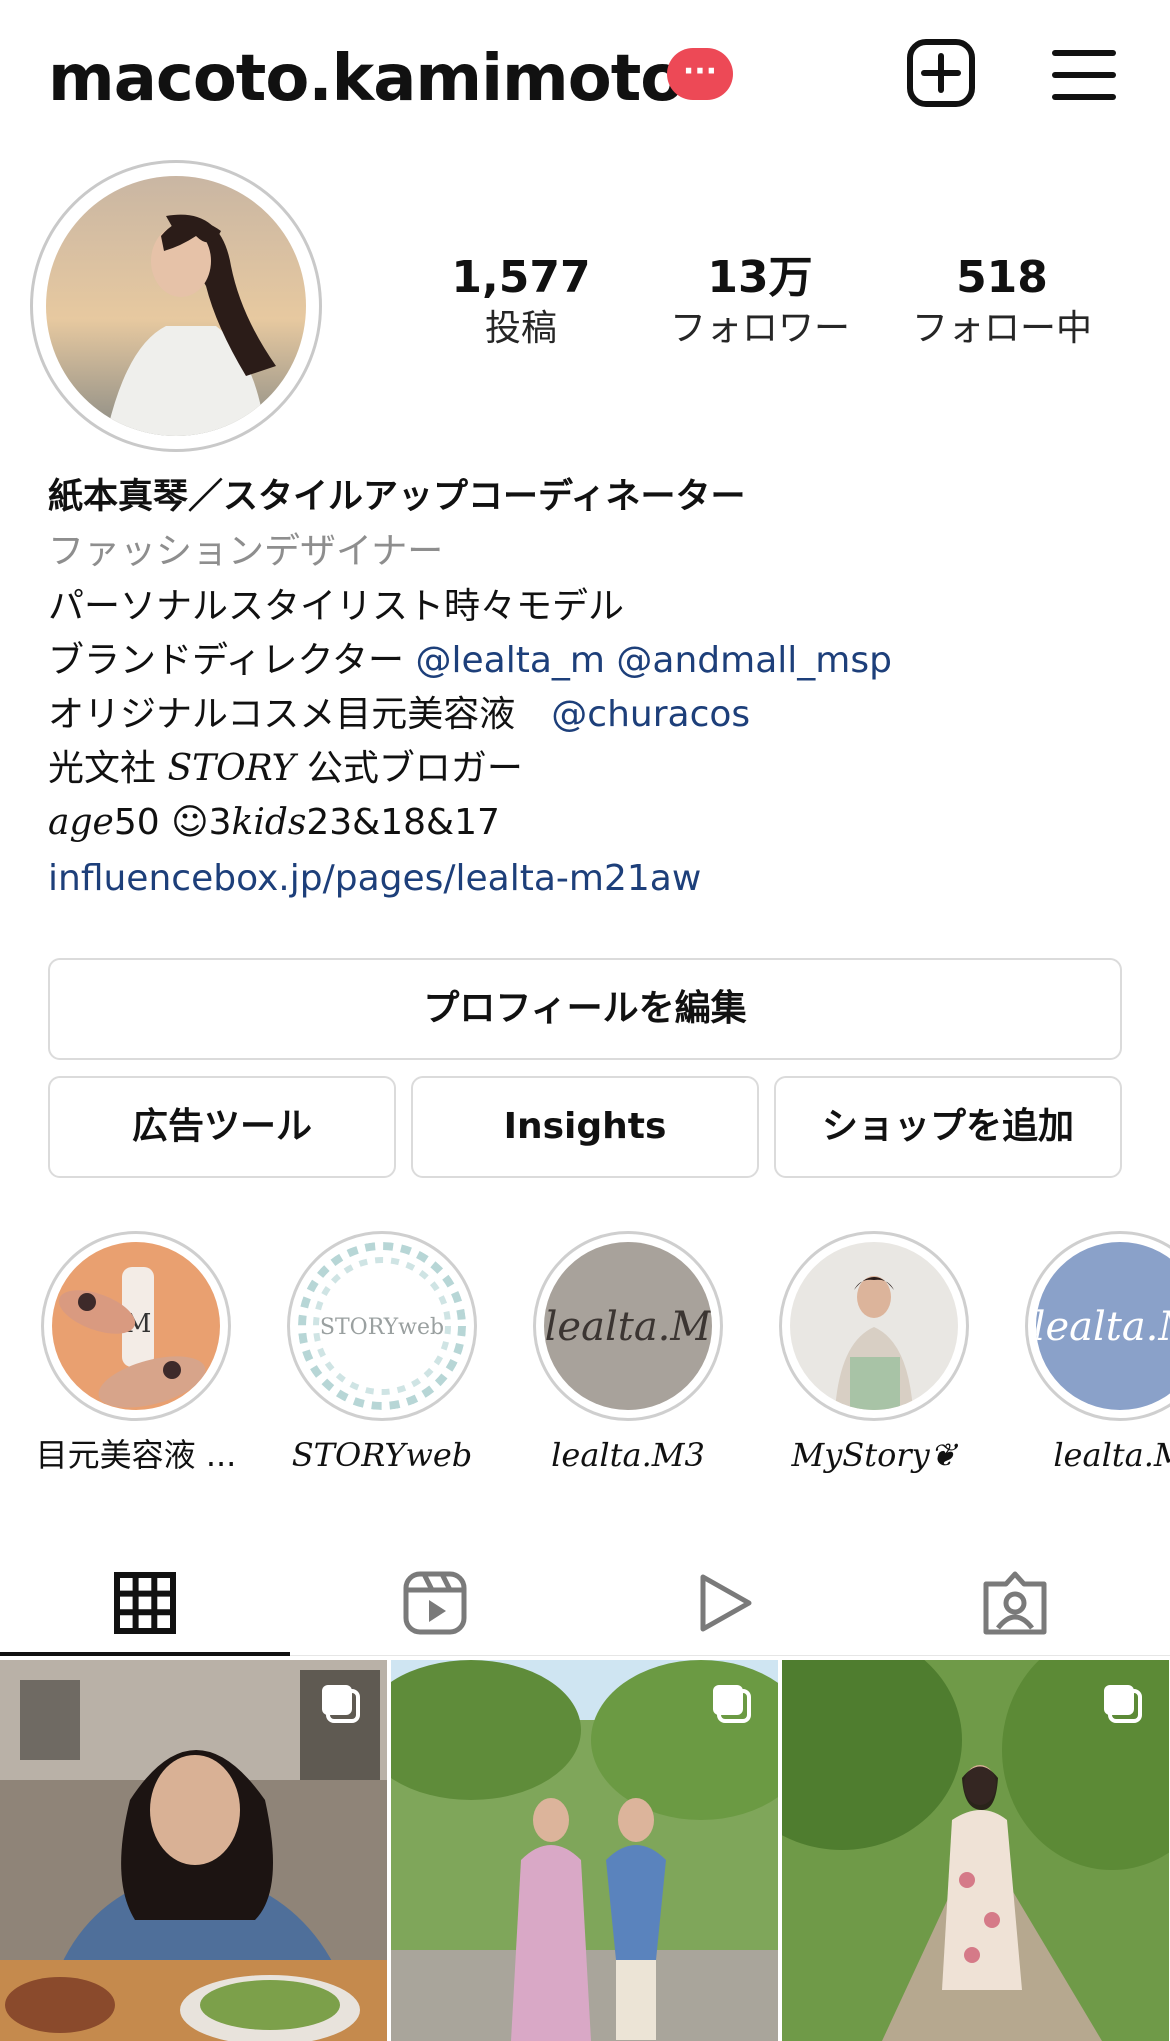 Image resolution: width=1170 pixels, height=2041 pixels. Describe the element at coordinates (145, 1654) in the screenshot. I see `active-tab-indicator` at that location.